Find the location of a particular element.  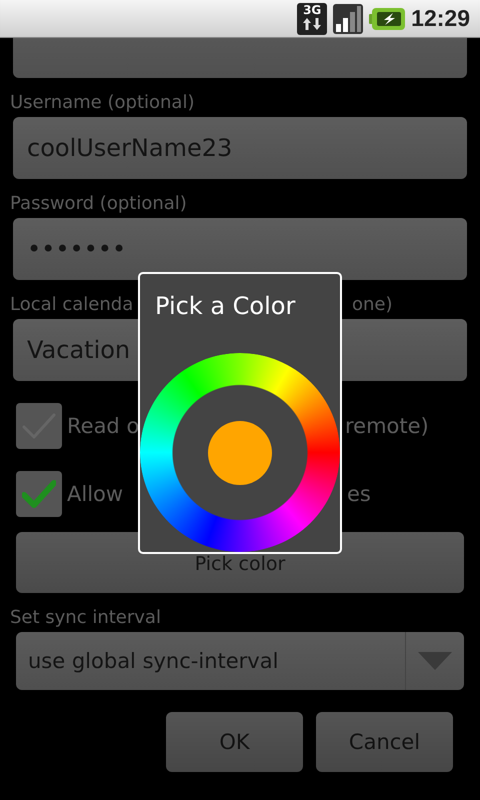

url-field is located at coordinates (240, 58).